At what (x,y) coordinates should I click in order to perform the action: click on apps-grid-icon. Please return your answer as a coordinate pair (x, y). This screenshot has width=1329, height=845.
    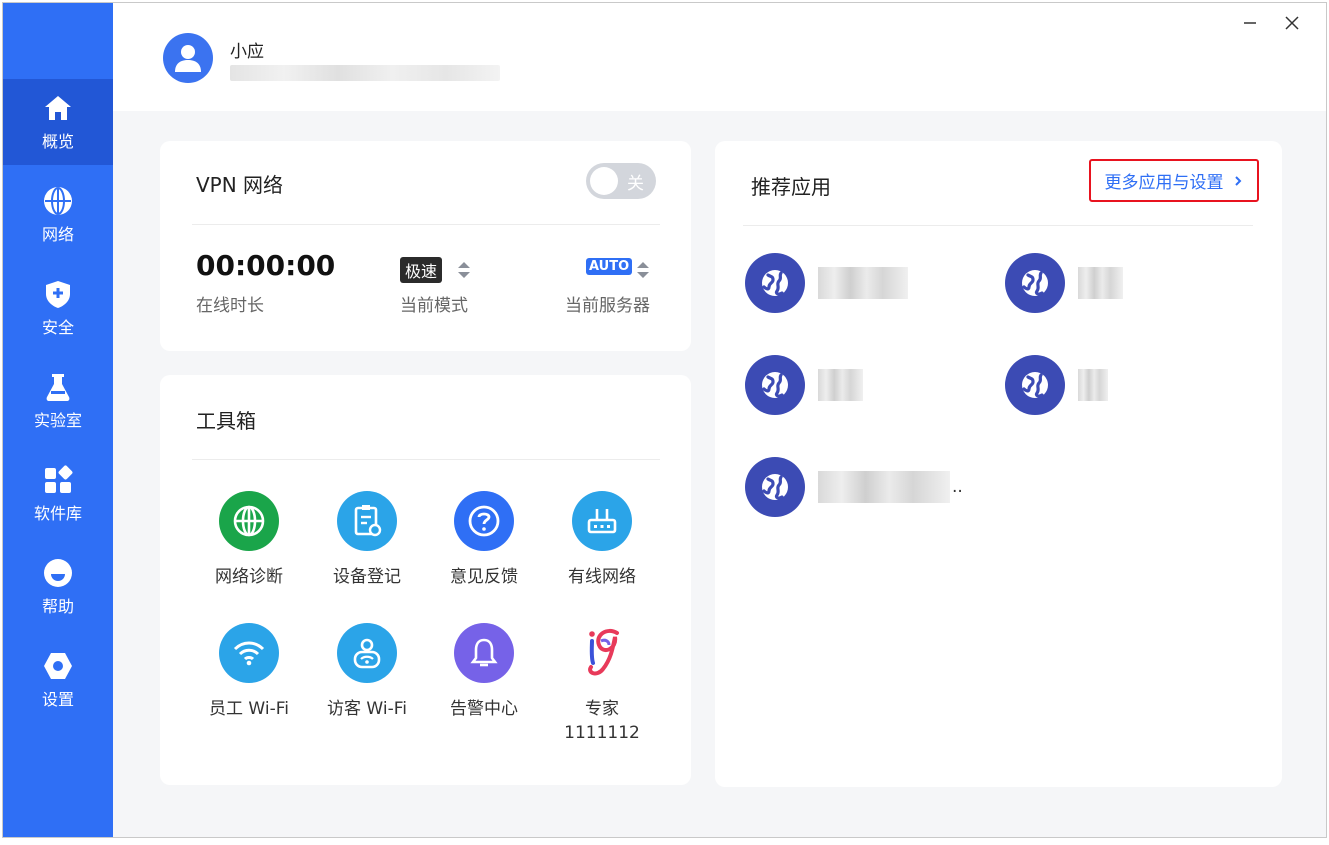
    Looking at the image, I should click on (59, 479).